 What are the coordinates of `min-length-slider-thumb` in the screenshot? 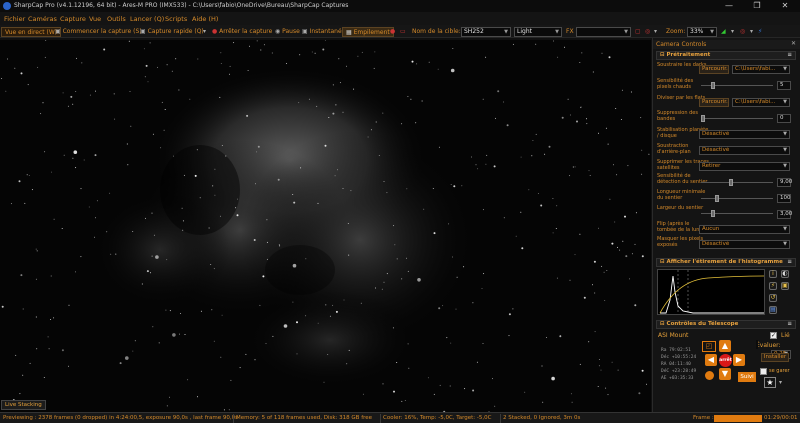 It's located at (717, 198).